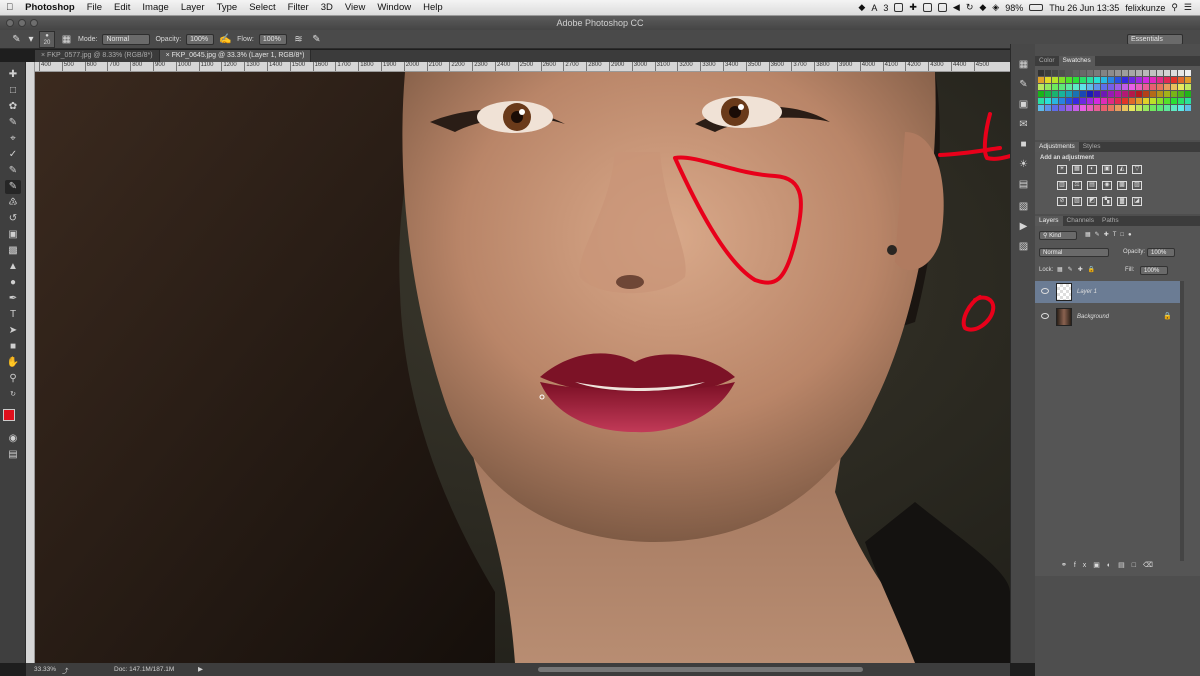 This screenshot has height=676, width=1200. What do you see at coordinates (13, 315) in the screenshot?
I see `type-tool-icon: T` at bounding box center [13, 315].